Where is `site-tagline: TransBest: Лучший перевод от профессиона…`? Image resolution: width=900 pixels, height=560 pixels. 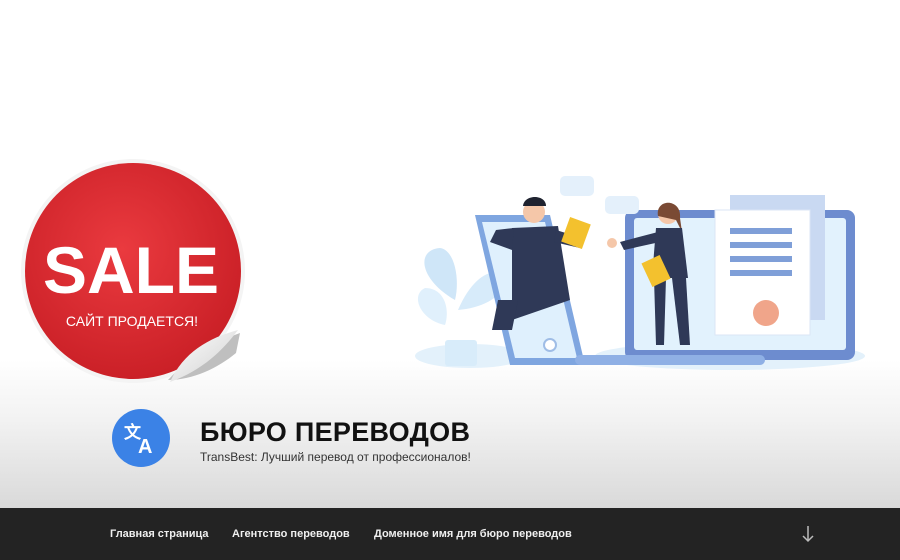
site-tagline: TransBest: Лучший перевод от профессиона… is located at coordinates (335, 457).